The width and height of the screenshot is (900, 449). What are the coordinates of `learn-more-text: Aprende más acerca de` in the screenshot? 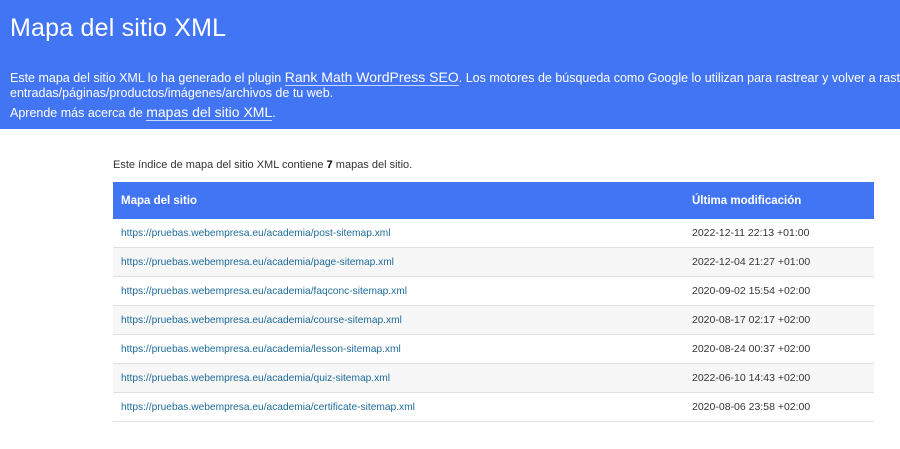 It's located at (78, 113).